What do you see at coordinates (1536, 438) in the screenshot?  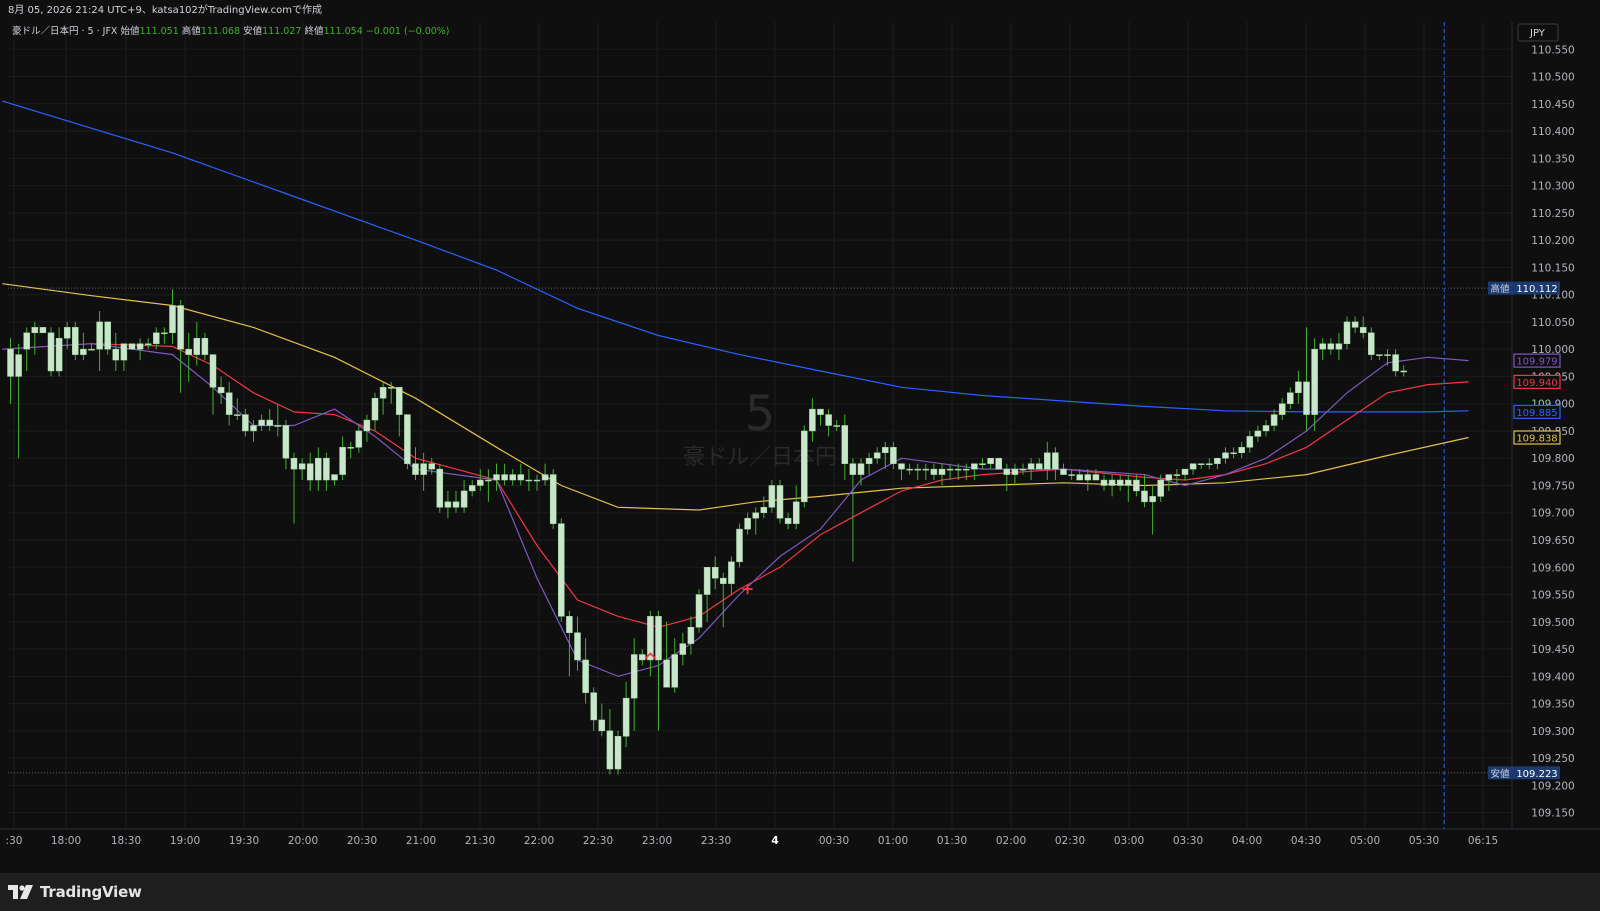 I see `ma-value-text-yellow: 109.838` at bounding box center [1536, 438].